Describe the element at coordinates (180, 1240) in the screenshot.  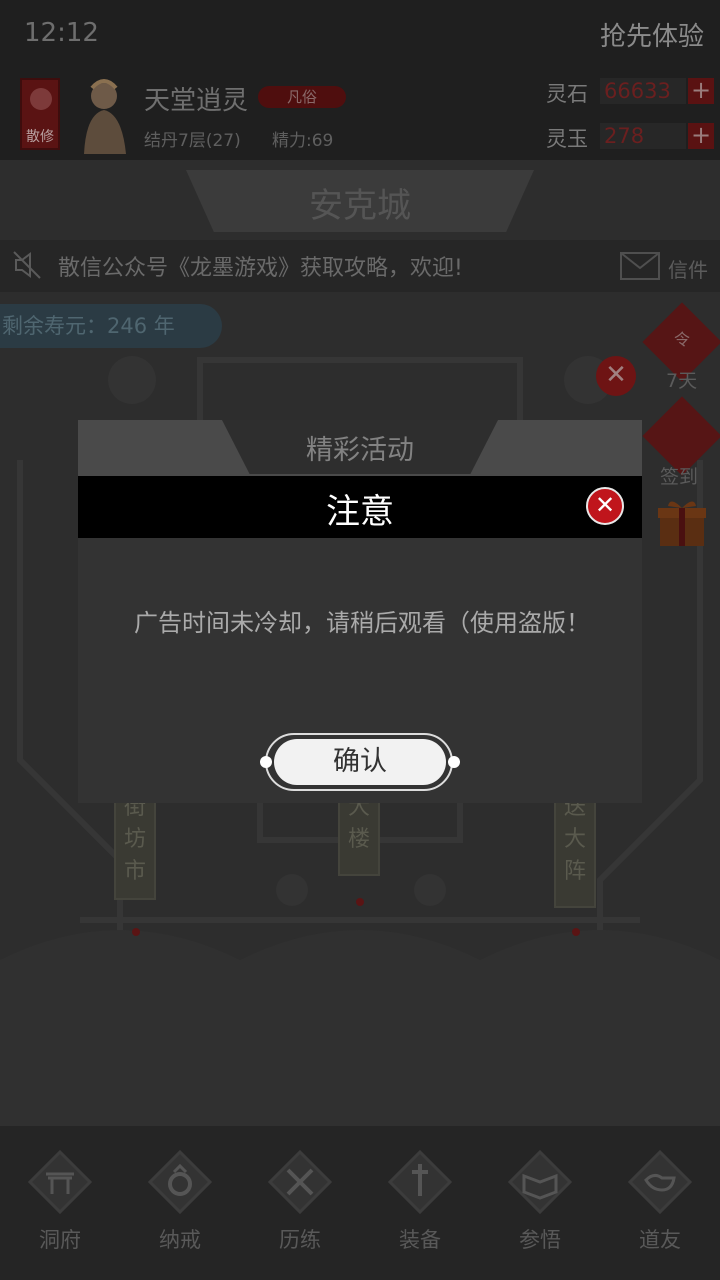
I see `nav-label-ring: 纳戒` at that location.